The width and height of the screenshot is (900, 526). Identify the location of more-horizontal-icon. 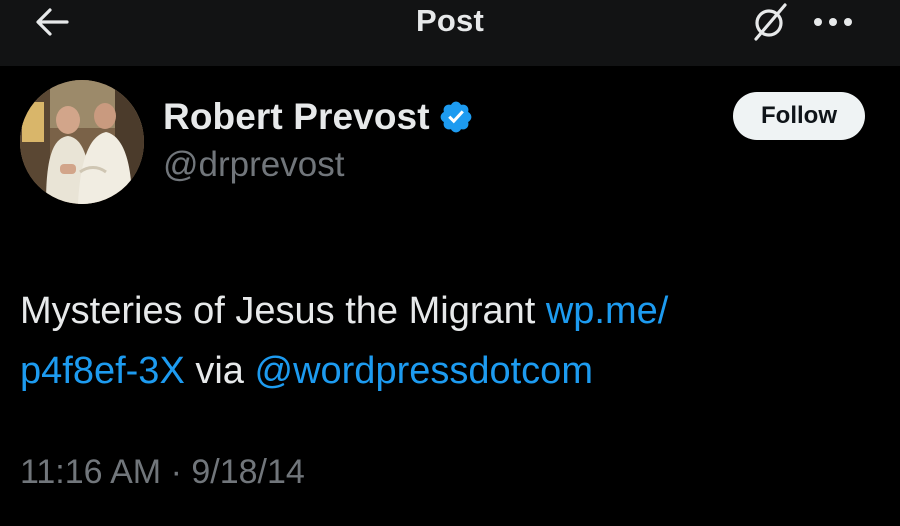
(833, 22).